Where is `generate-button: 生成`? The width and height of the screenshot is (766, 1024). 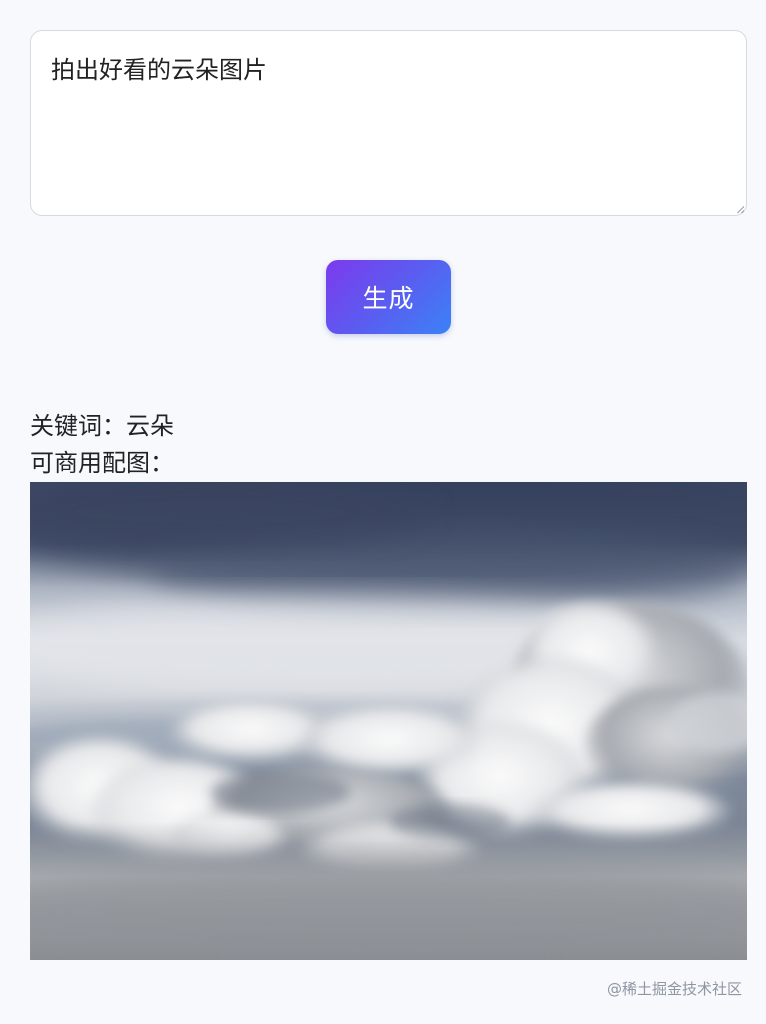 generate-button: 生成 is located at coordinates (388, 297).